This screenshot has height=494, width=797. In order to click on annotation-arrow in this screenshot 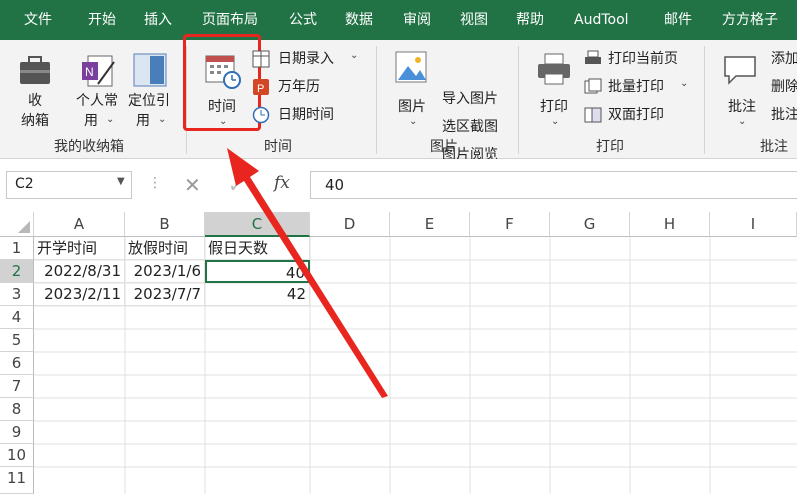, I will do `click(307, 273)`.